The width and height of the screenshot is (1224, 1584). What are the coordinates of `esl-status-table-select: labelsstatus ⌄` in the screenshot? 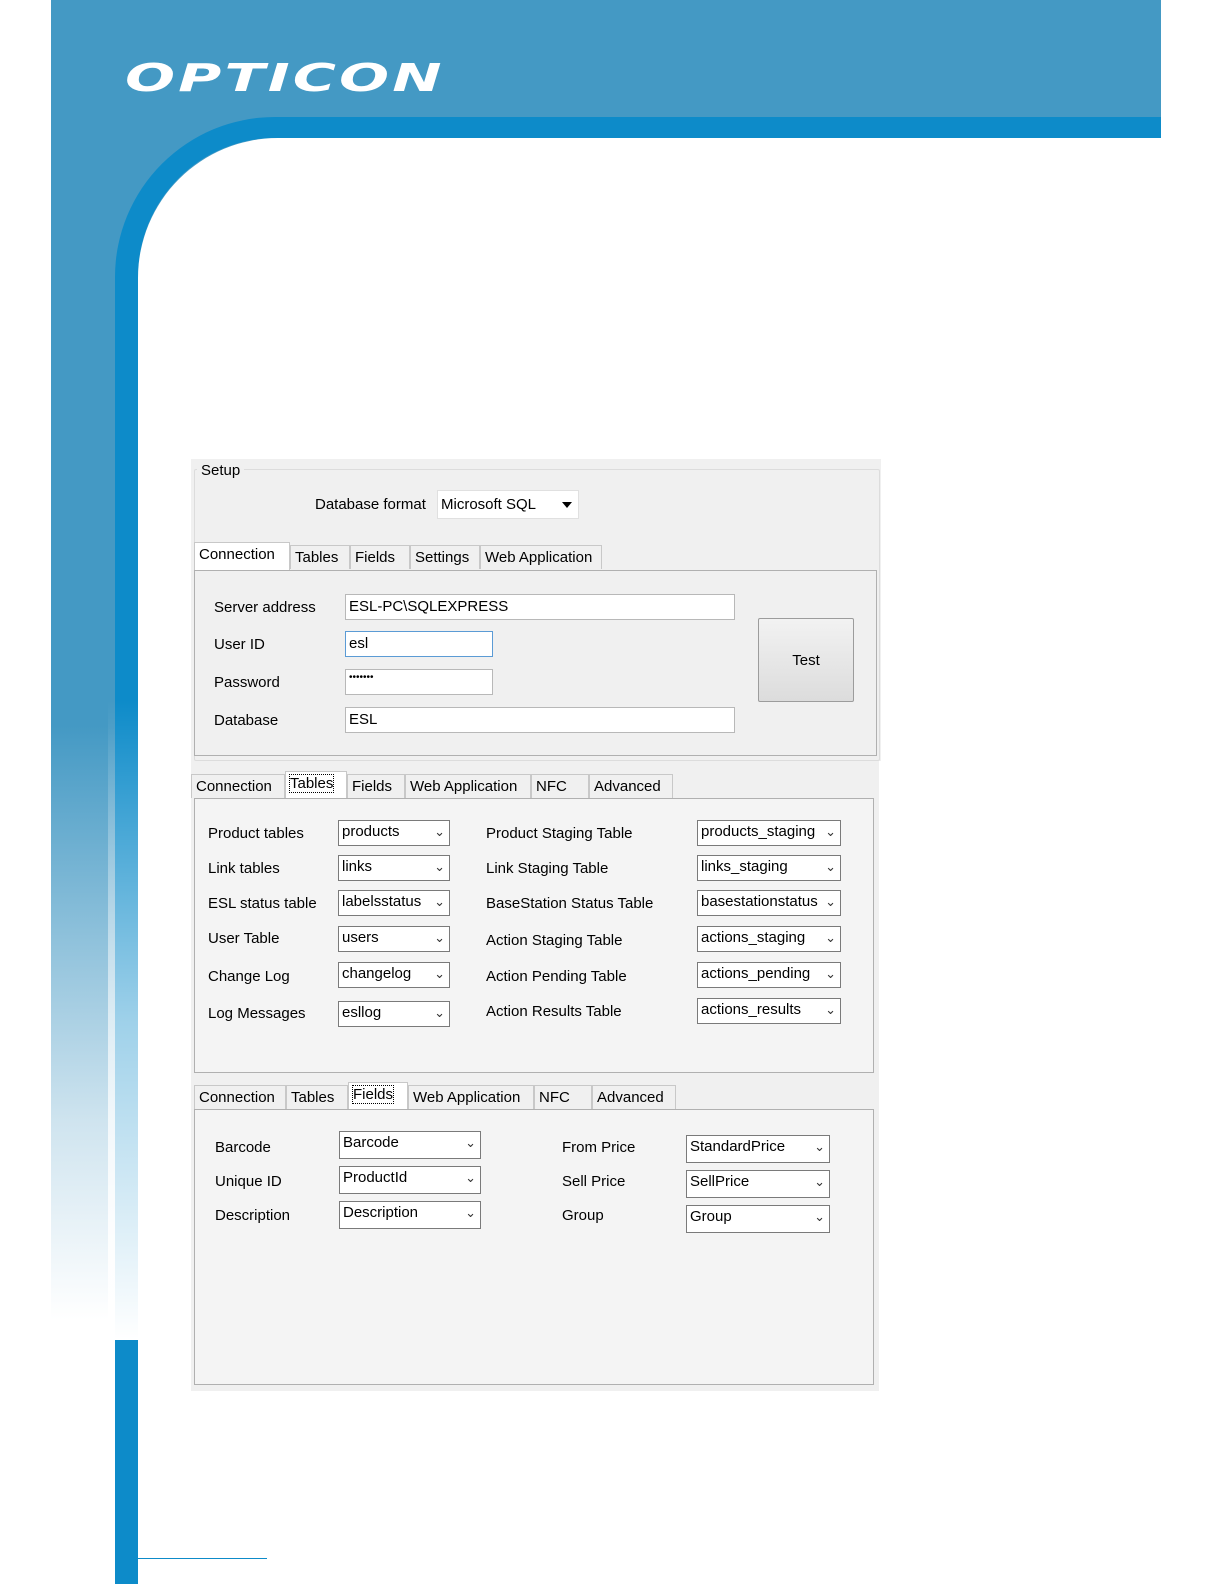 It's located at (394, 903).